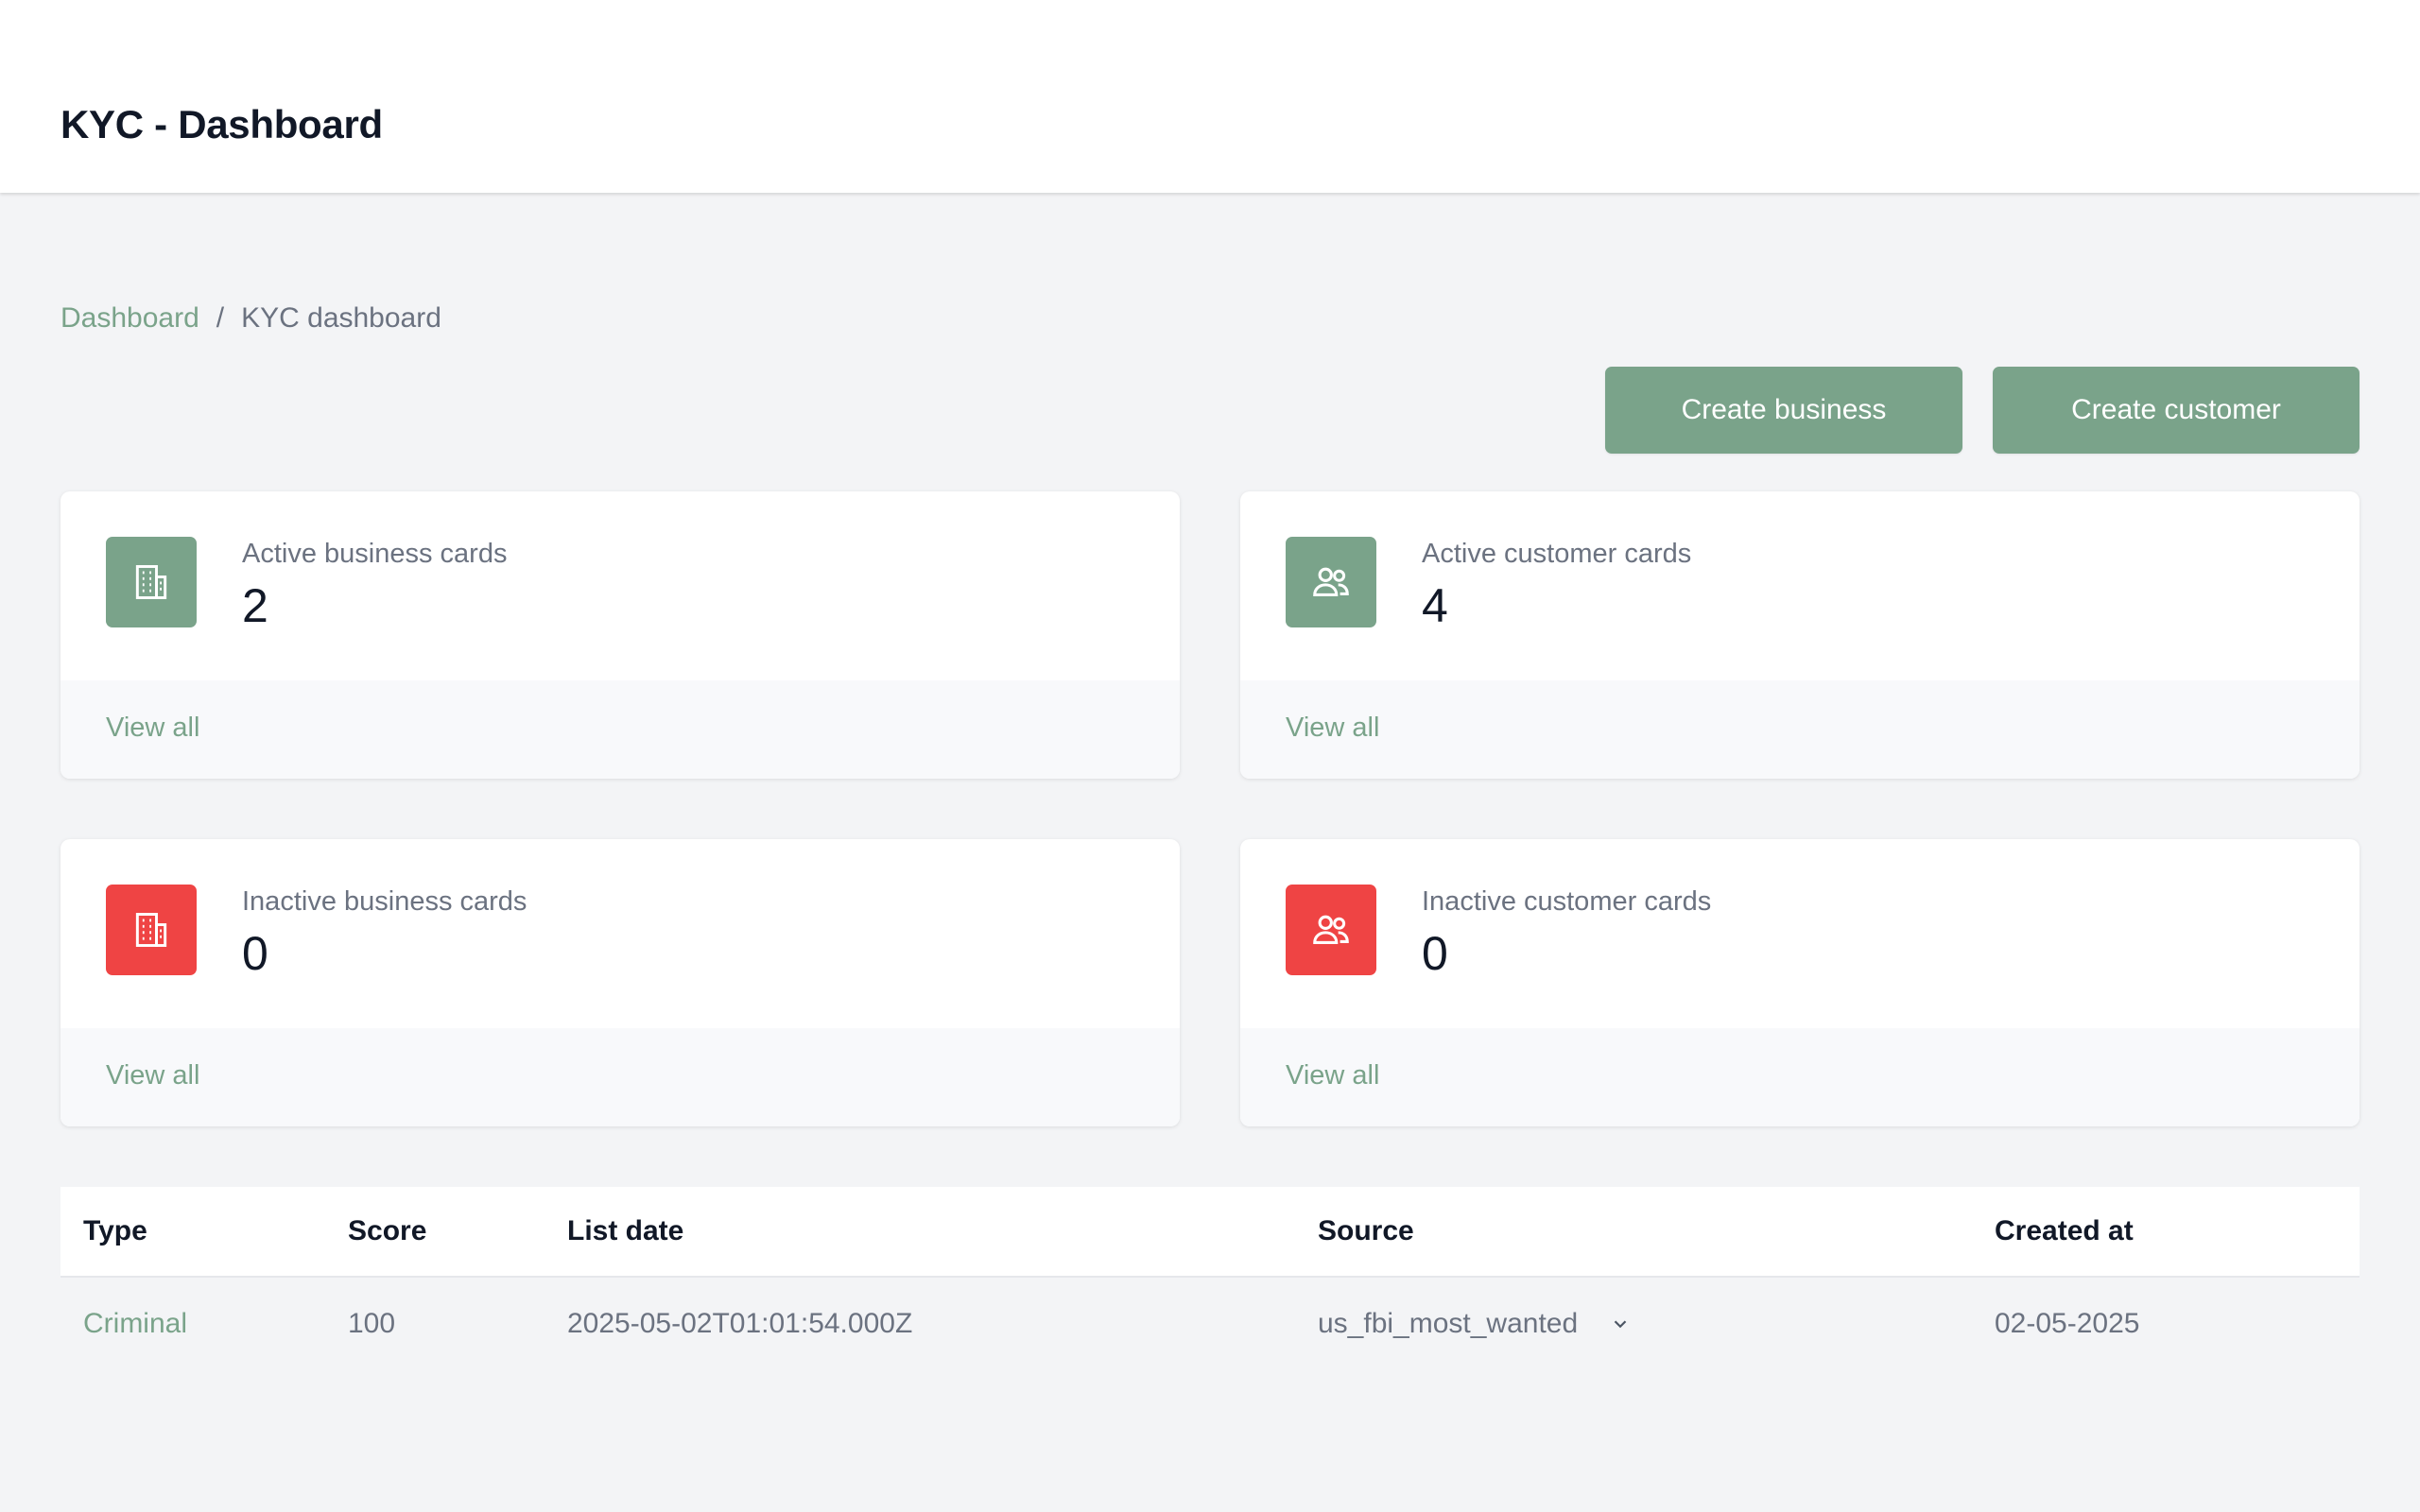 Image resolution: width=2420 pixels, height=1512 pixels. I want to click on chevron-down-icon, so click(1620, 1324).